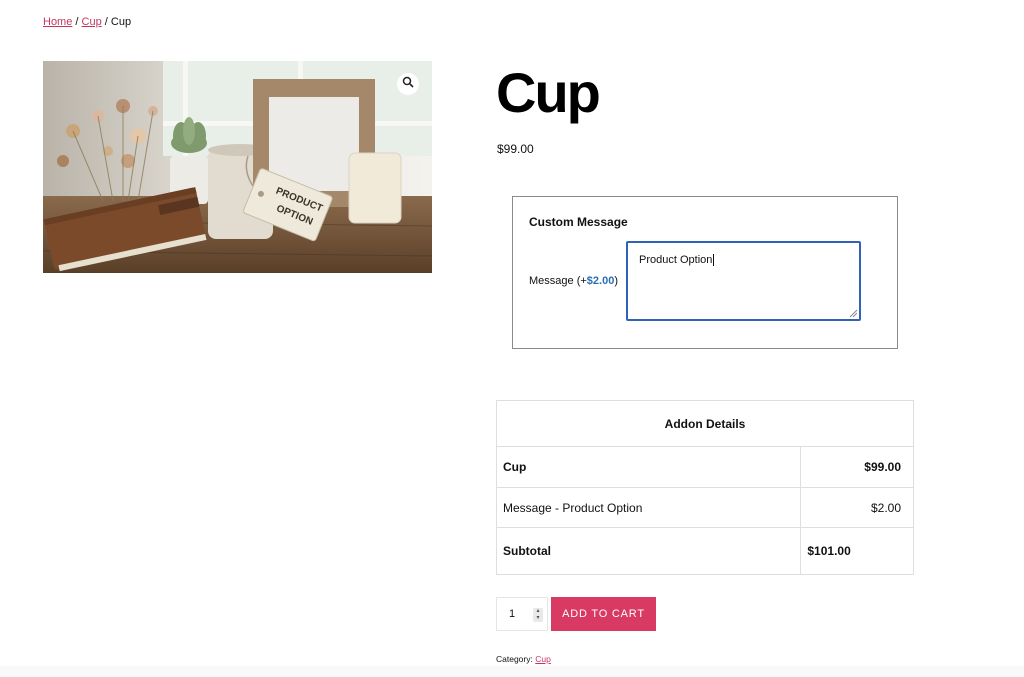 The width and height of the screenshot is (1024, 677). I want to click on category-link: Cup, so click(543, 659).